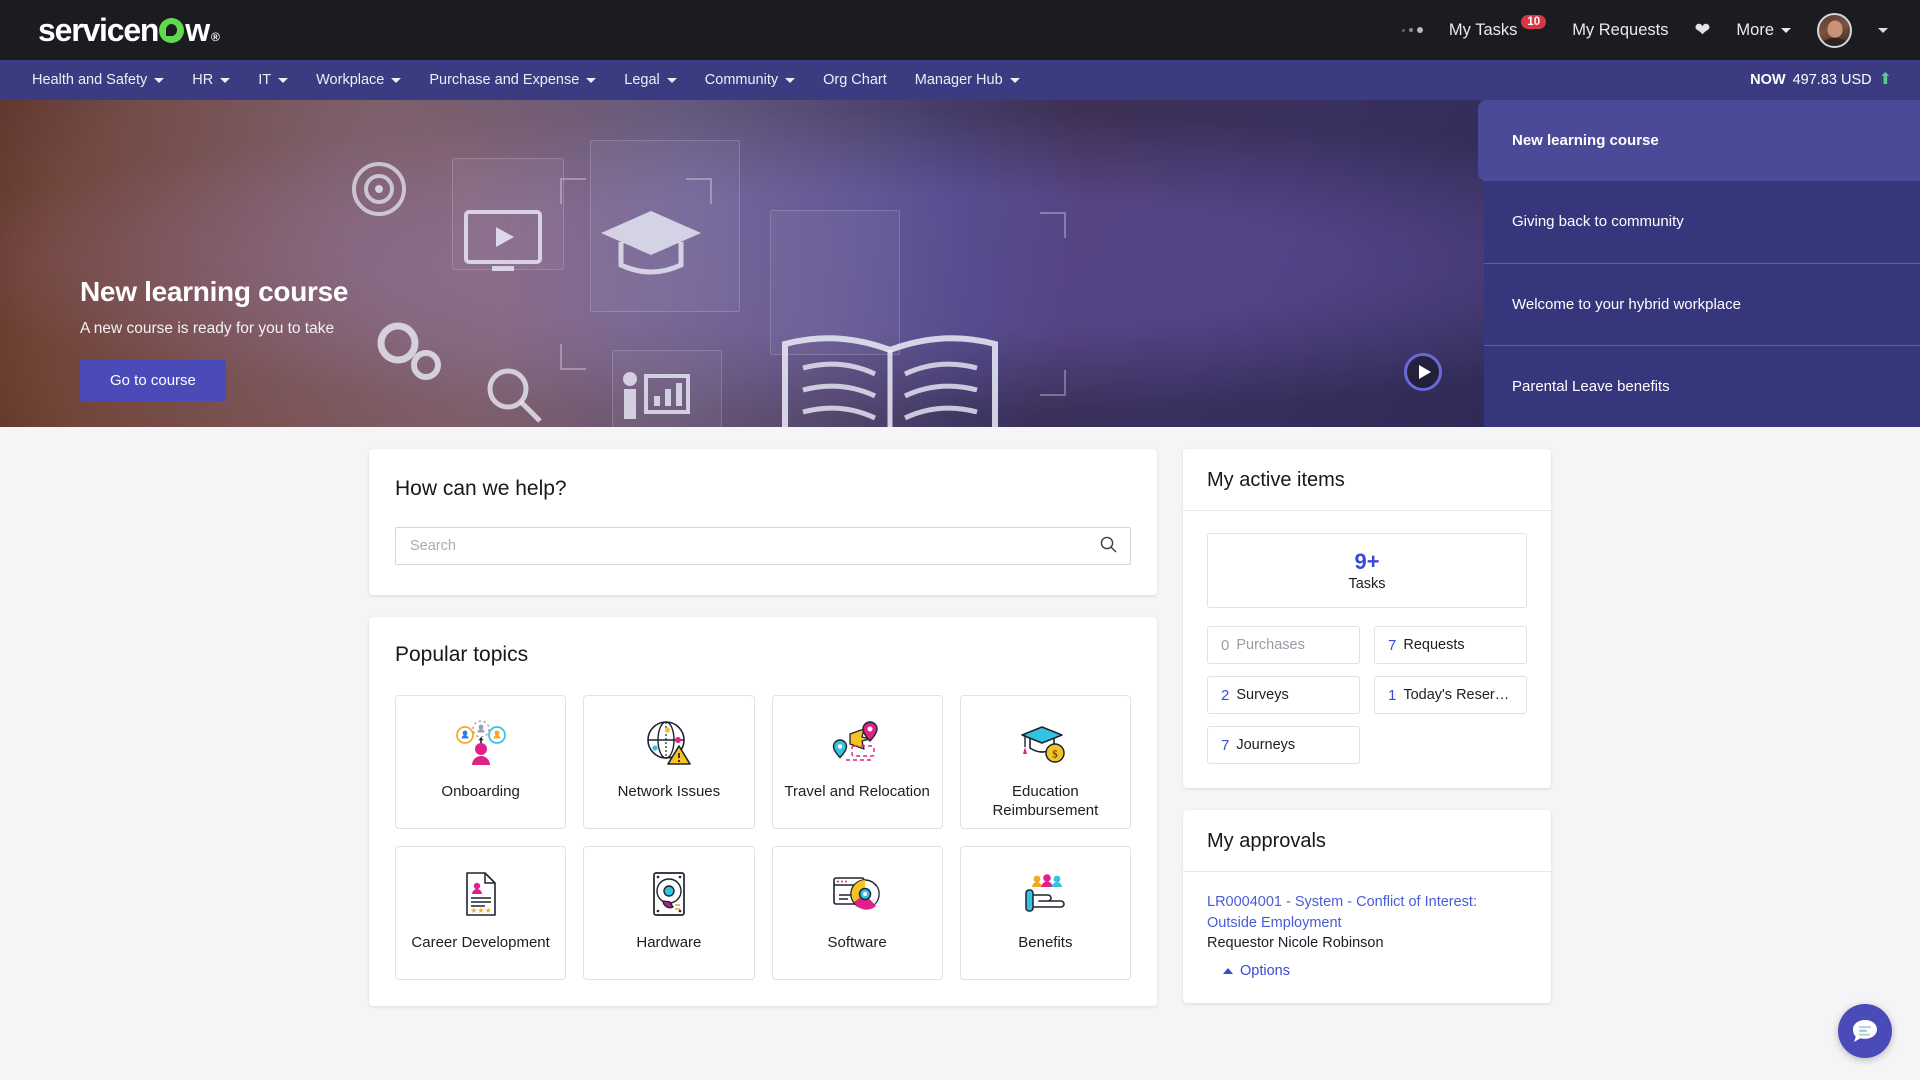  Describe the element at coordinates (197, 30) in the screenshot. I see `logo-text-after: w` at that location.